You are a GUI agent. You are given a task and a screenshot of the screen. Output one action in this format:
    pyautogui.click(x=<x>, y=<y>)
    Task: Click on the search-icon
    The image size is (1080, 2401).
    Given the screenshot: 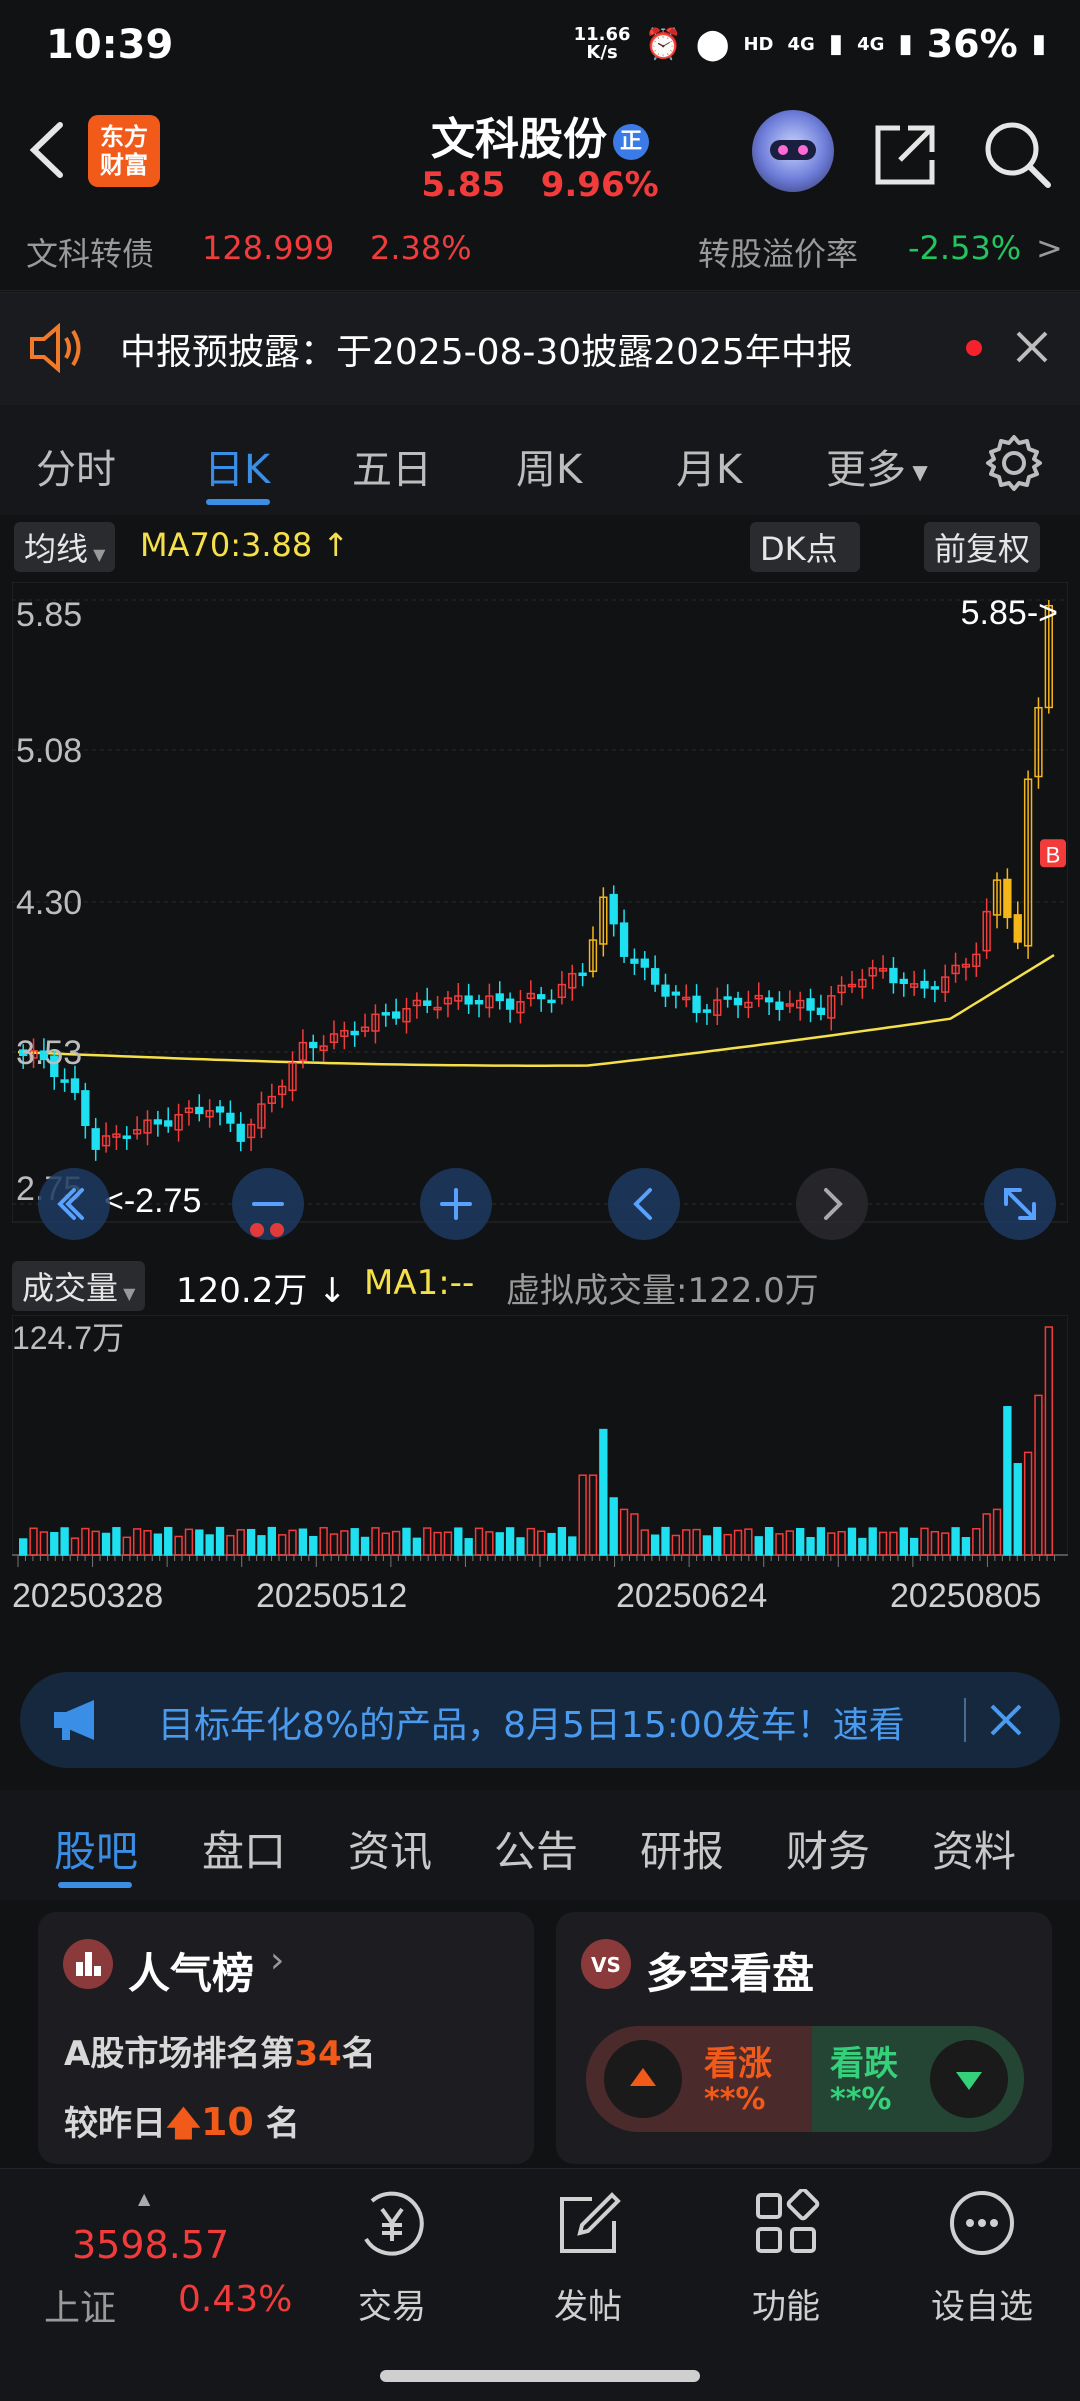 What is the action you would take?
    pyautogui.click(x=1017, y=154)
    